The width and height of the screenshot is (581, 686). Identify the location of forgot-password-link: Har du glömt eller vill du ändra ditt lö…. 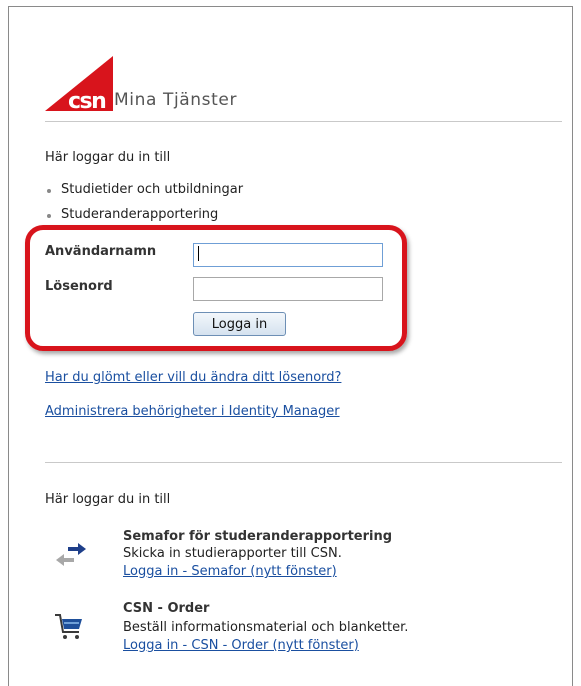
(193, 377).